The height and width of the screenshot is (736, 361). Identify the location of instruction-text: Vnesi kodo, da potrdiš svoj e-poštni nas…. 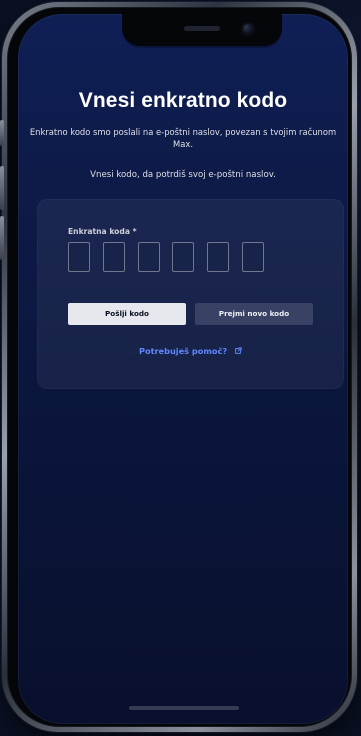
(183, 175).